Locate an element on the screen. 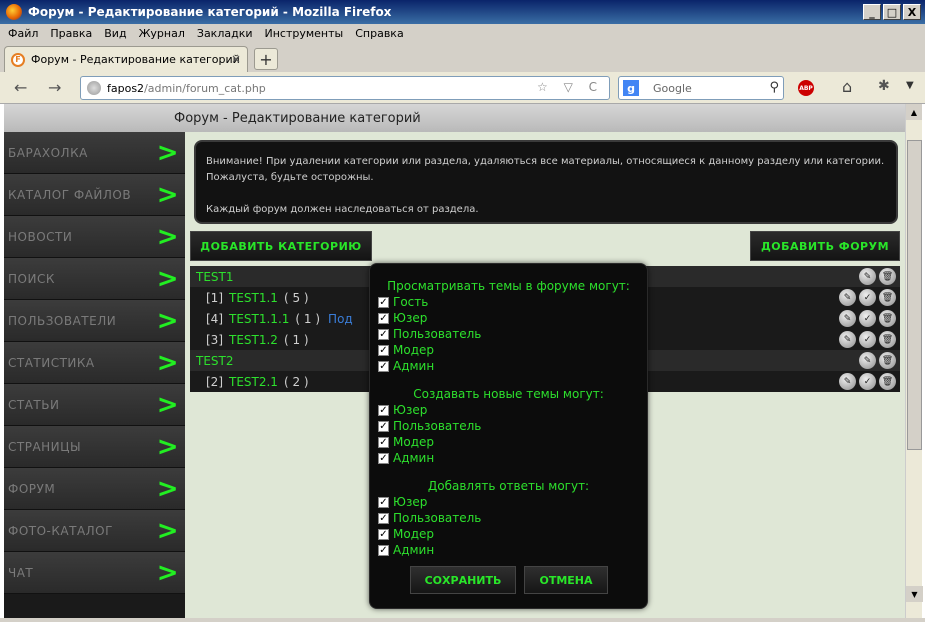  scroll-up-icon: ▲ is located at coordinates (914, 112).